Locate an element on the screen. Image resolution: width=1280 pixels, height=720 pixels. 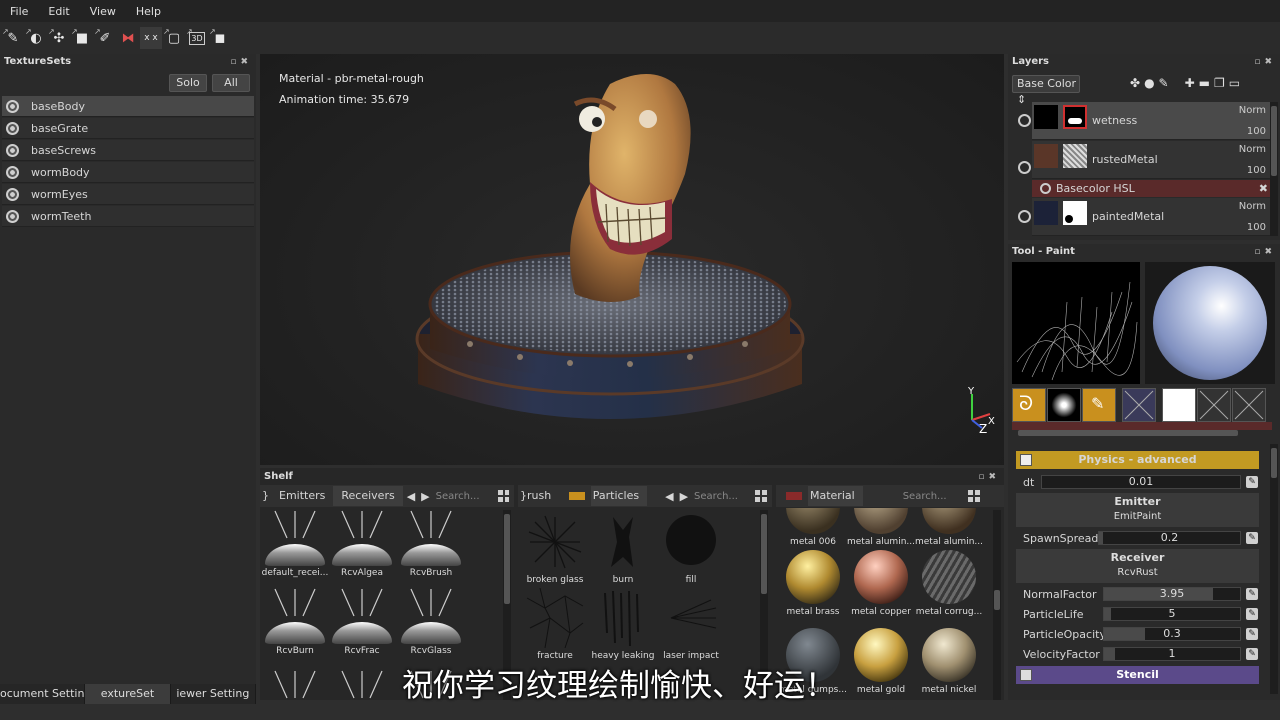
textureset-item: baseGrate is located at coordinates (128, 128).